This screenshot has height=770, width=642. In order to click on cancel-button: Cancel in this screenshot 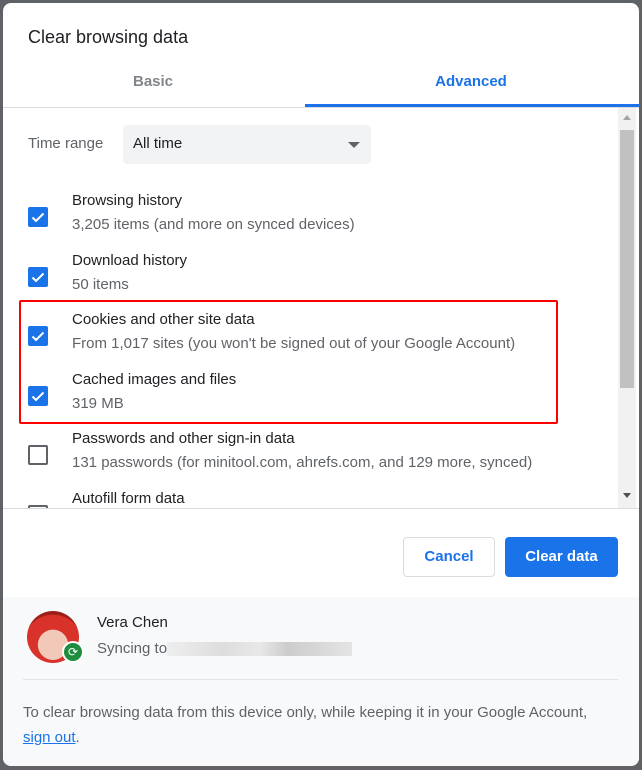, I will do `click(449, 557)`.